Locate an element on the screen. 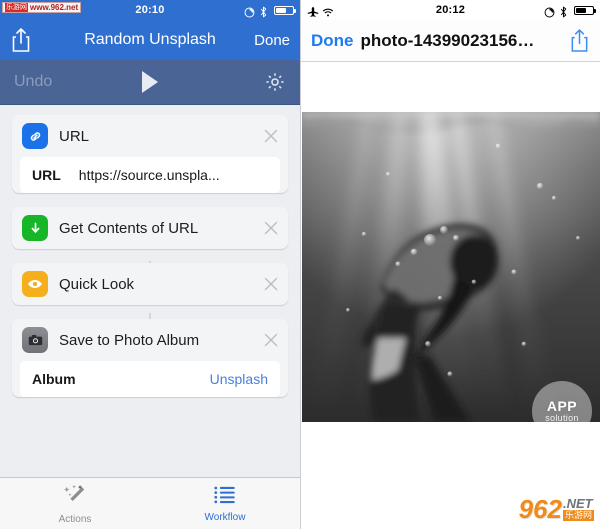 This screenshot has width=600, height=529. play-icon is located at coordinates (150, 82).